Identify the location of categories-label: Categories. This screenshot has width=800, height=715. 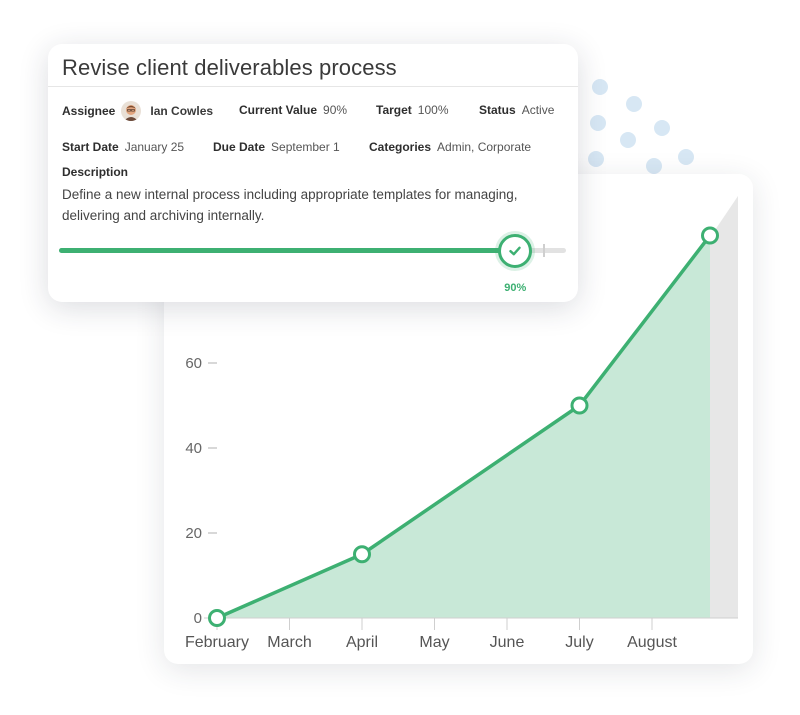
(400, 147).